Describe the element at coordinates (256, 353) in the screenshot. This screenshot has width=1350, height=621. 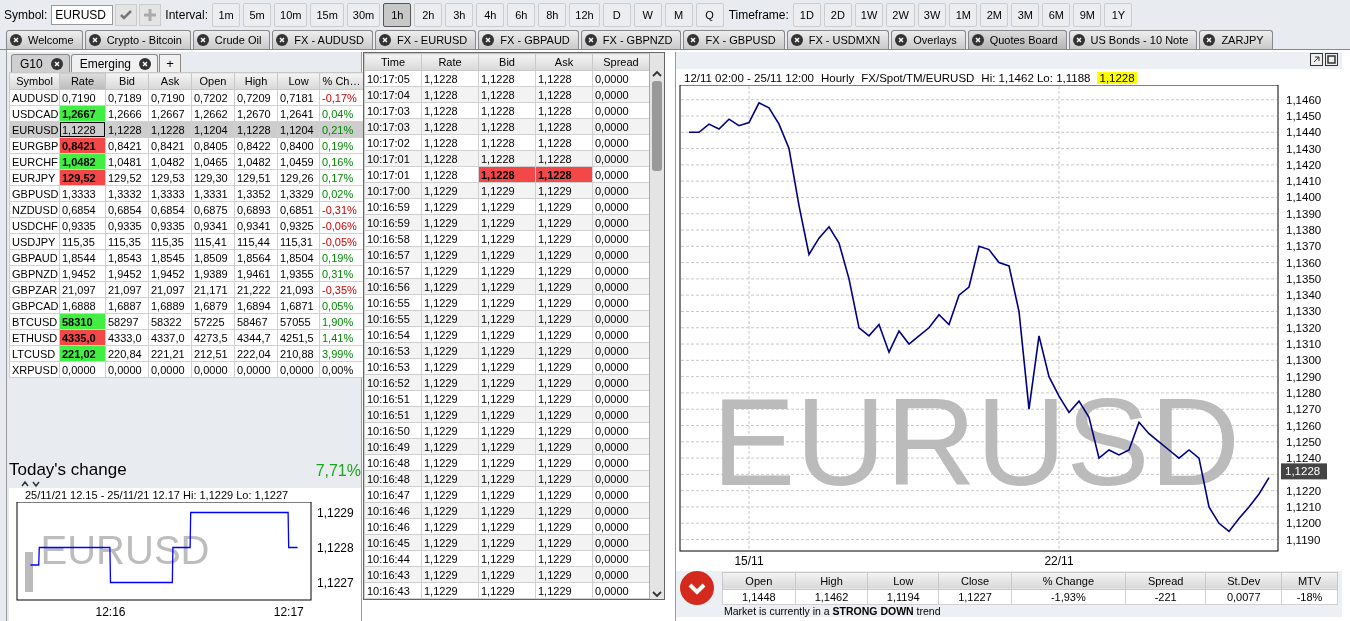
I see `table-cell: 222,04` at that location.